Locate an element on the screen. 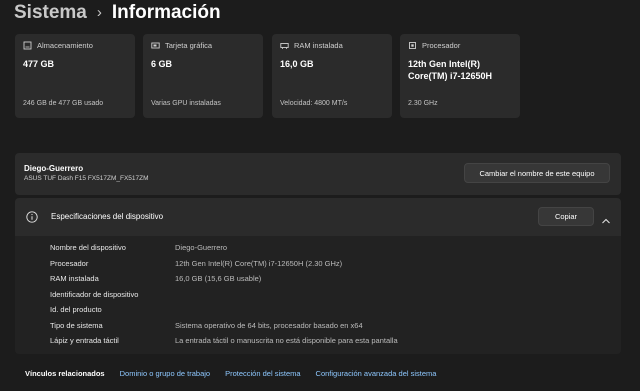  spec-row: RAM instalada 16,0 GB (15,6 GB usable) is located at coordinates (155, 280).